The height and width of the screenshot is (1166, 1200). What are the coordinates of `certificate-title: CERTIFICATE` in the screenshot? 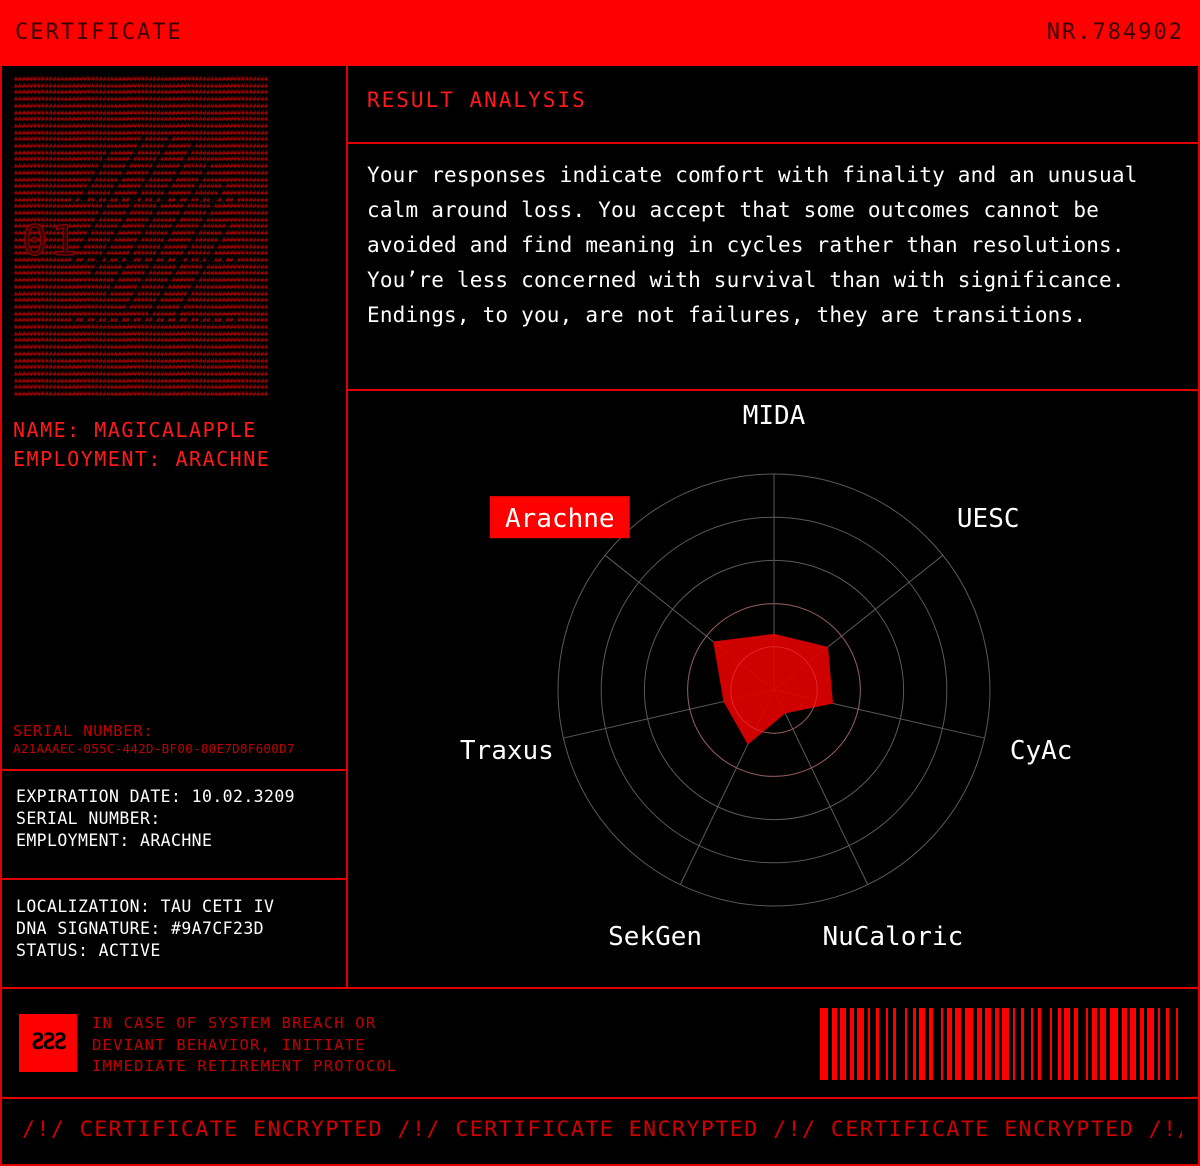 It's located at (99, 32).